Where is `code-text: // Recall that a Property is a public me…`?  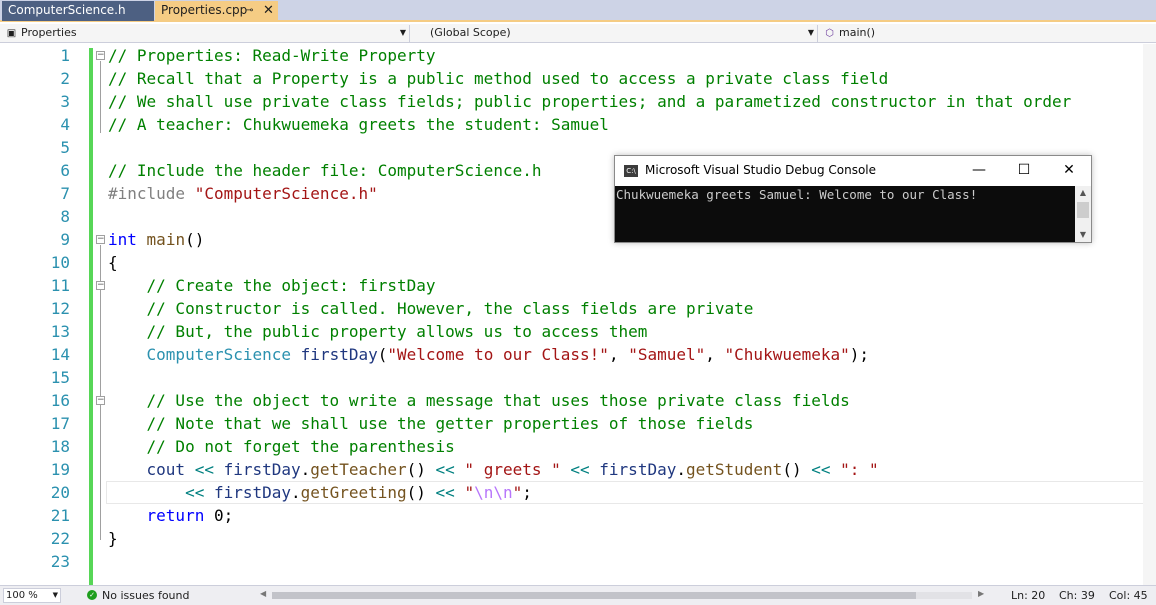
code-text: // Recall that a Property is a public me… is located at coordinates (498, 78).